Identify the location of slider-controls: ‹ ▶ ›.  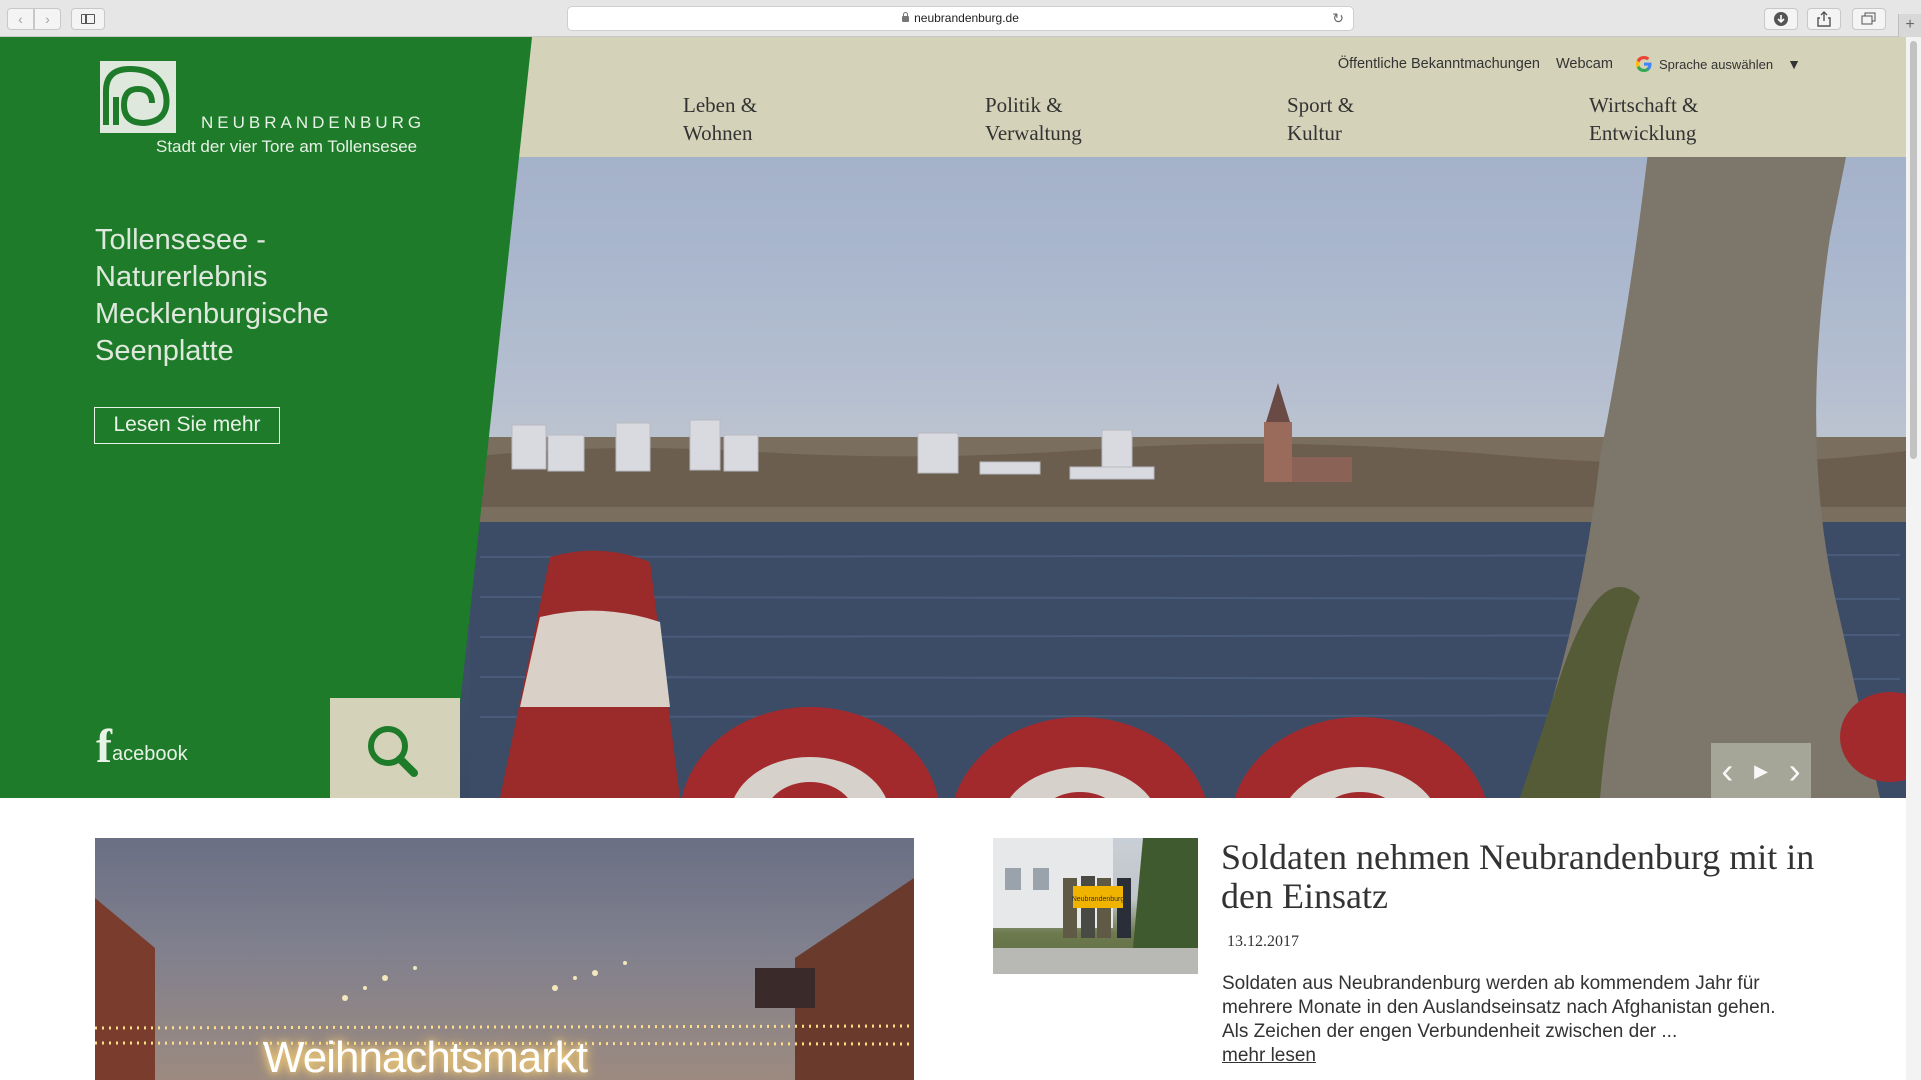
(1761, 770).